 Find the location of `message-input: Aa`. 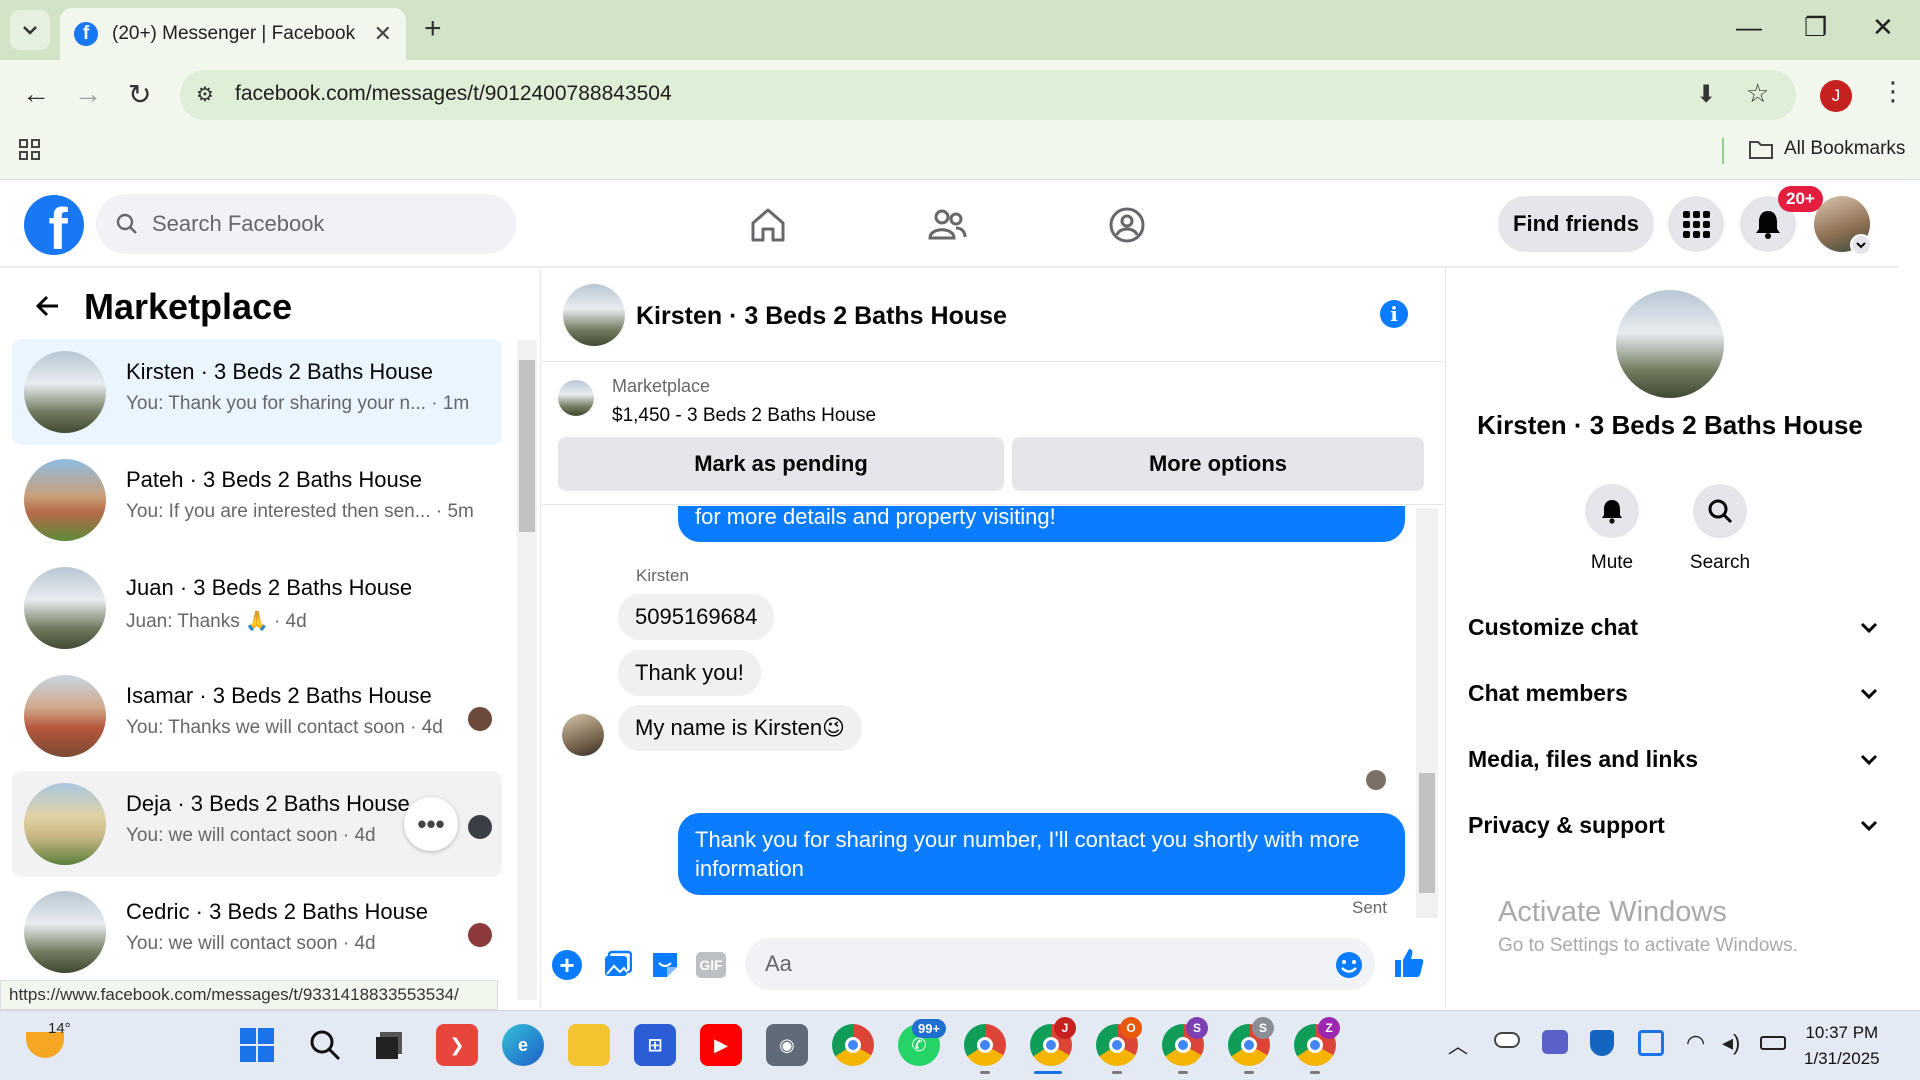

message-input: Aa is located at coordinates (1060, 964).